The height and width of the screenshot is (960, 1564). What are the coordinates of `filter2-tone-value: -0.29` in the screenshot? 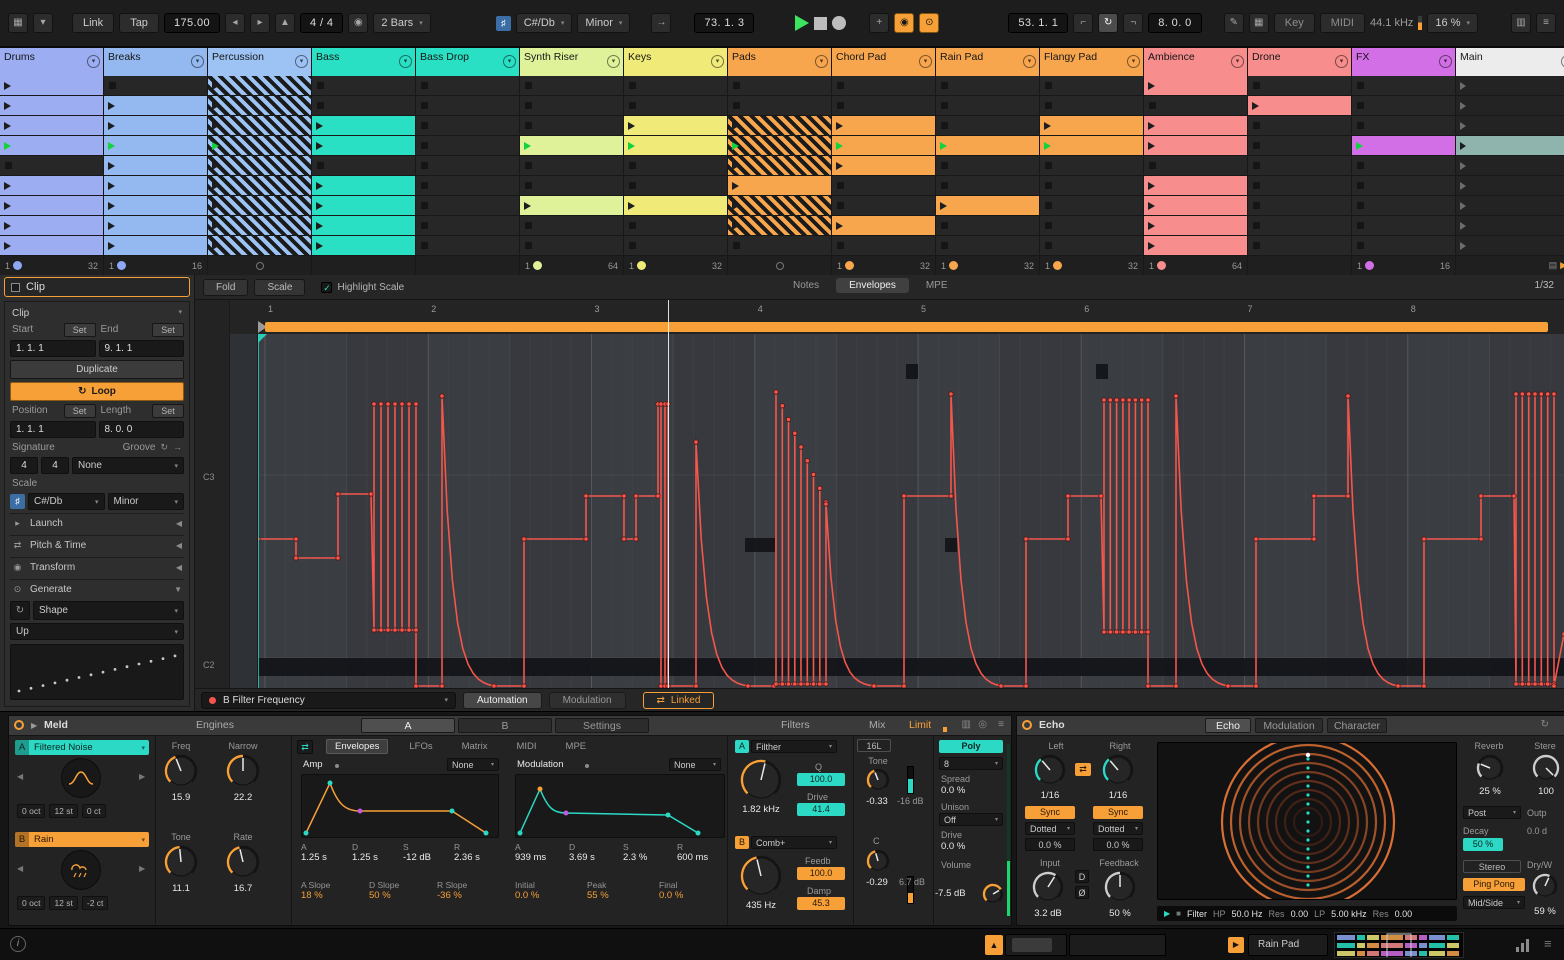 It's located at (877, 882).